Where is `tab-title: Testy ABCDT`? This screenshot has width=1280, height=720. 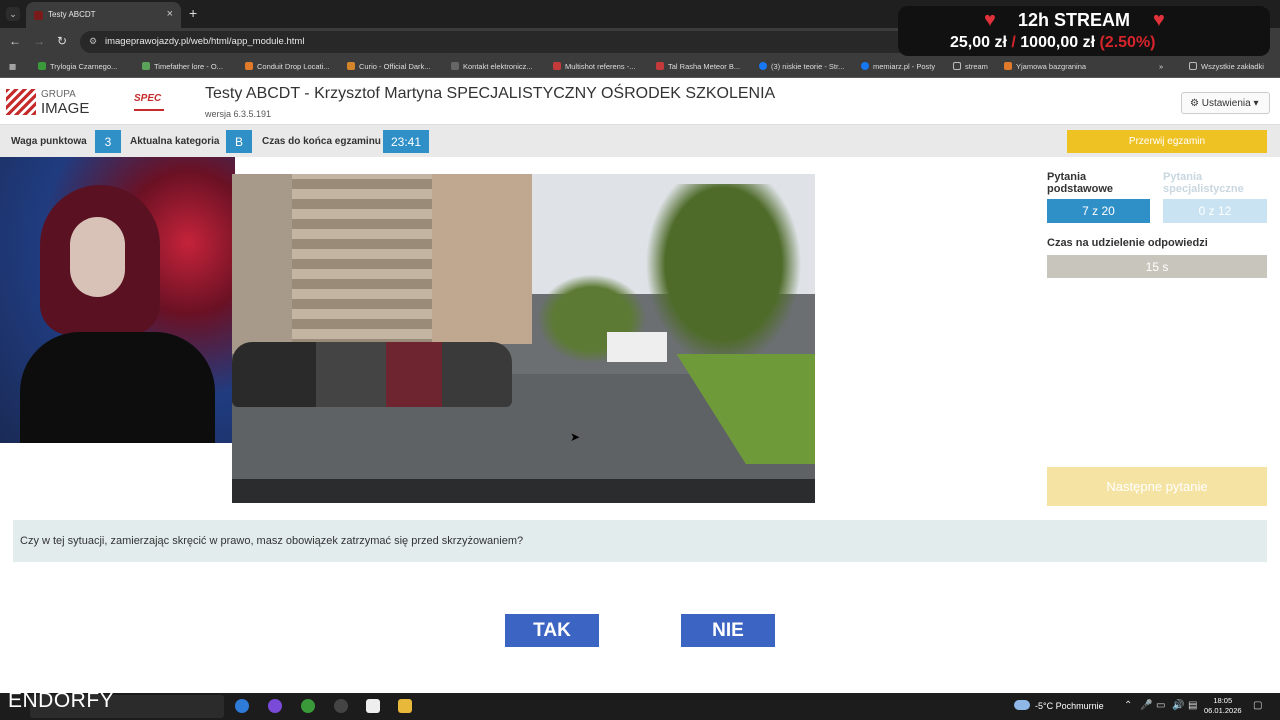
tab-title: Testy ABCDT is located at coordinates (72, 14).